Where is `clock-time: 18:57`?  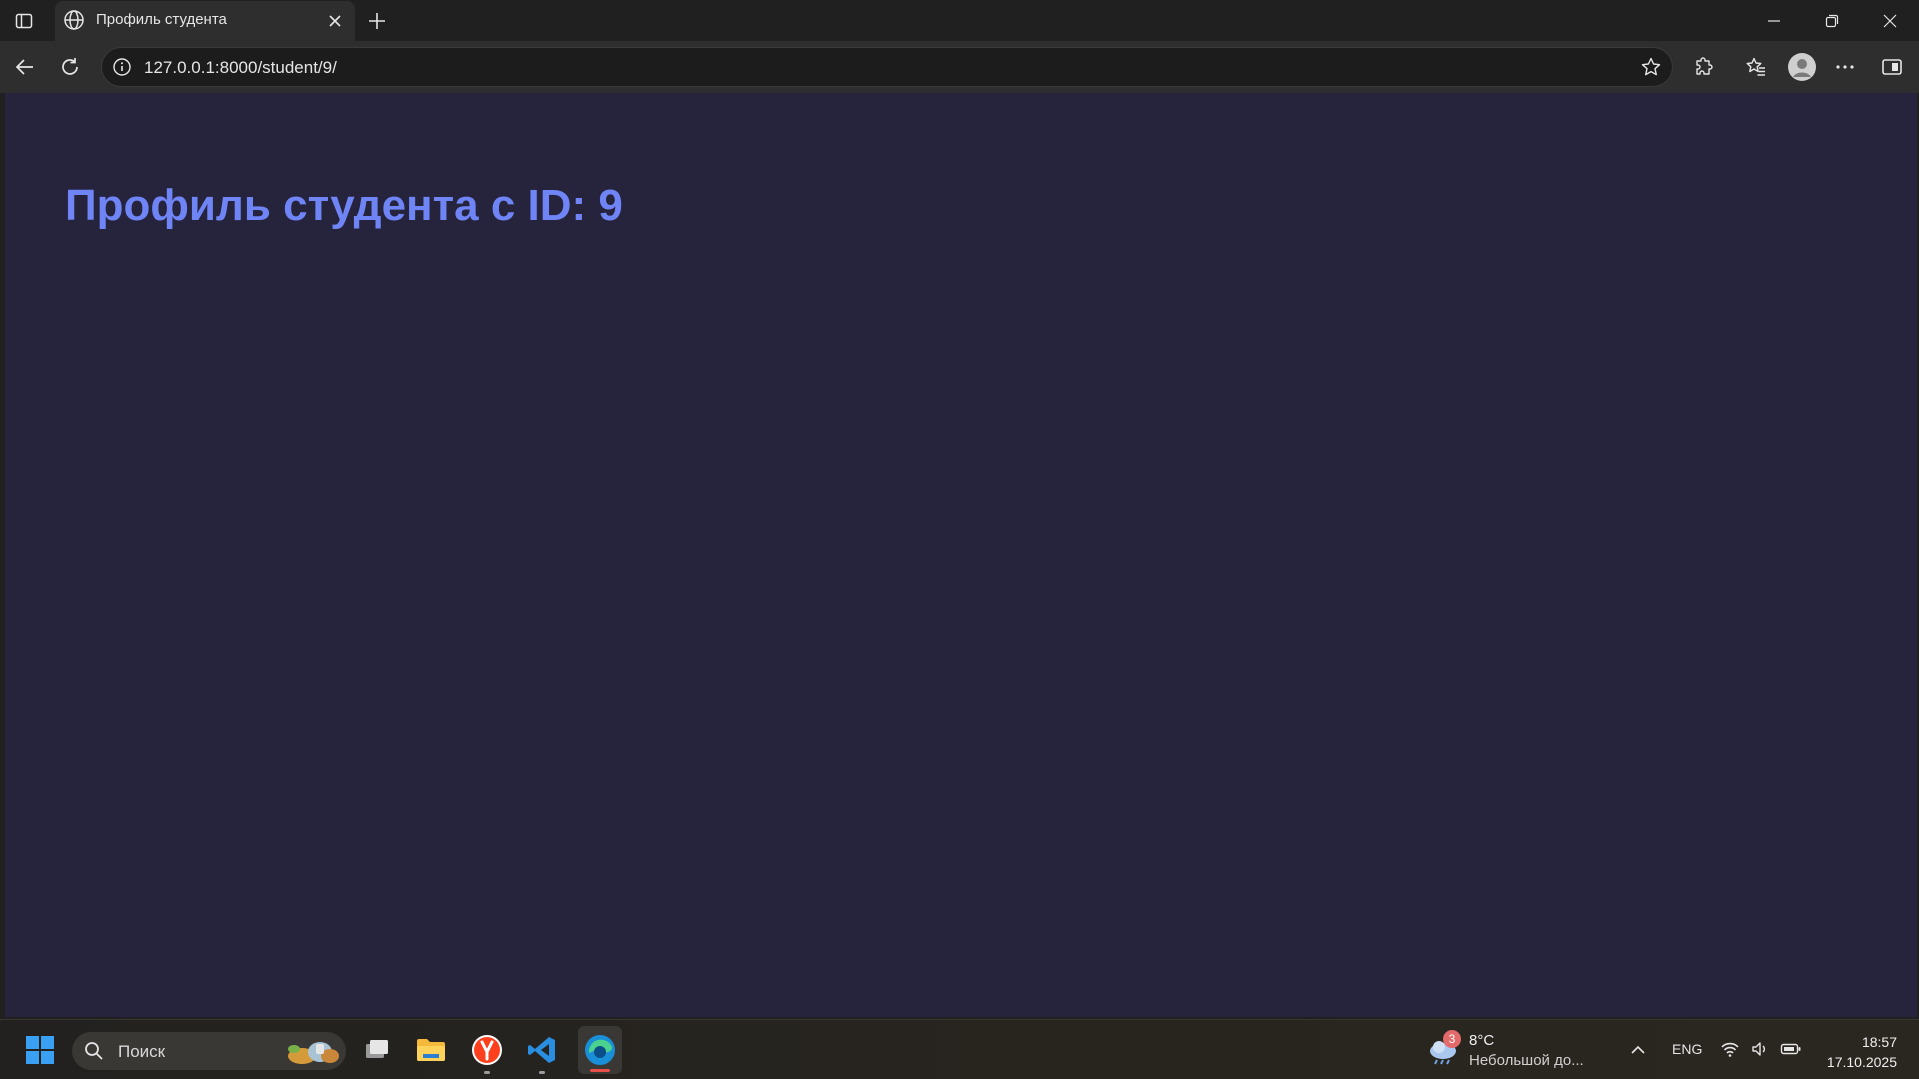
clock-time: 18:57 is located at coordinates (1879, 1042).